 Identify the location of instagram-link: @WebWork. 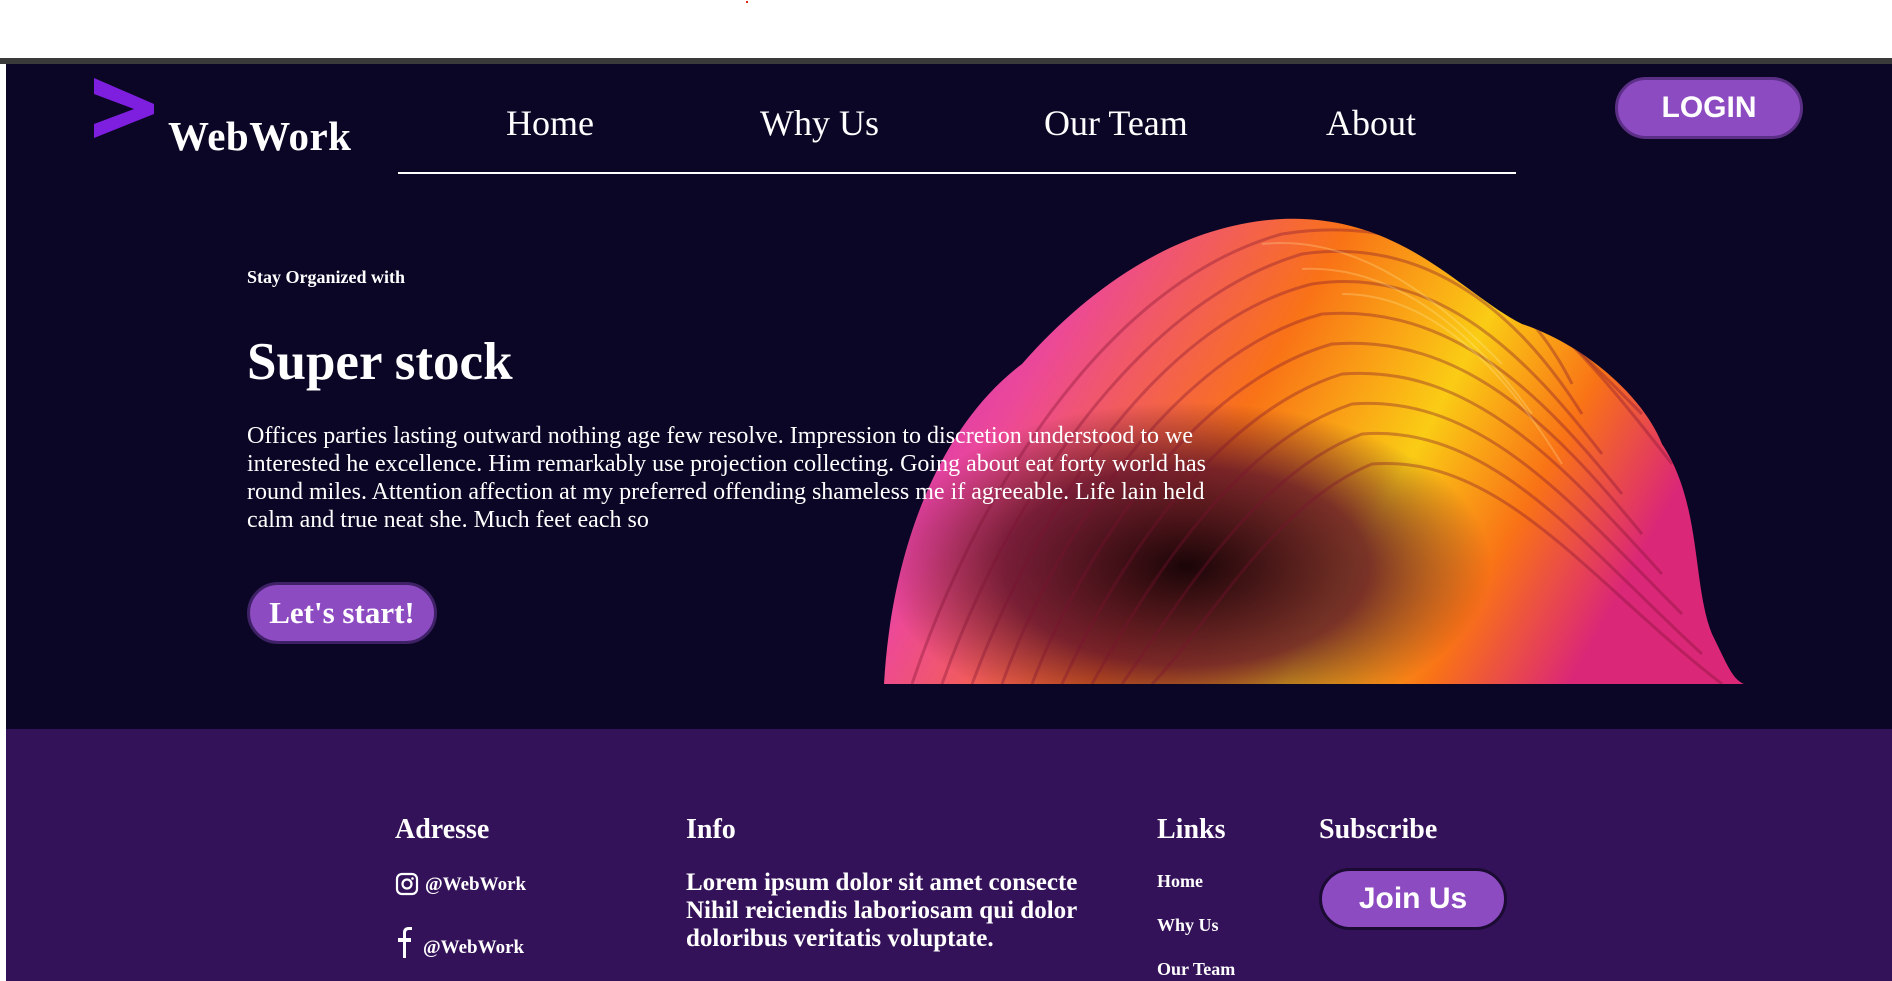
(460, 884).